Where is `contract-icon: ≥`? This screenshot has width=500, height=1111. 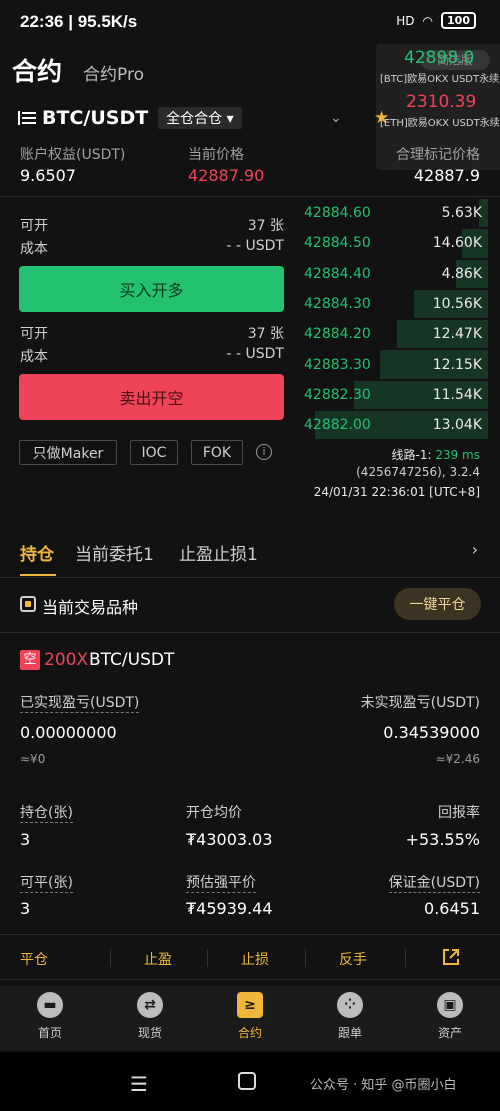
contract-icon: ≥ is located at coordinates (250, 1005).